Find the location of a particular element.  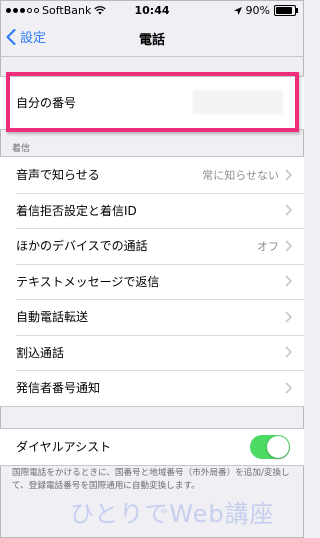

row-label: テキストメッセージで返信 is located at coordinates (88, 281).